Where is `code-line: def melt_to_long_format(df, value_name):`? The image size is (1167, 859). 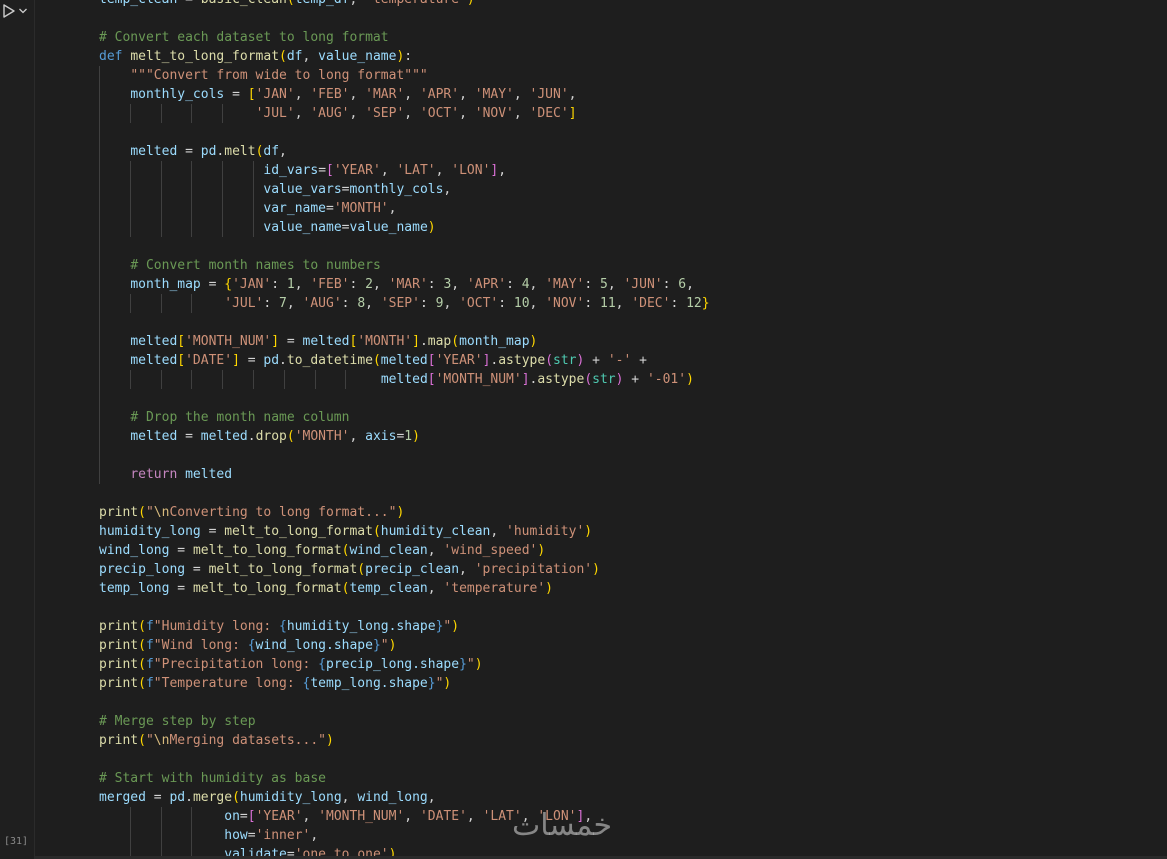 code-line: def melt_to_long_format(df, value_name): is located at coordinates (255, 56).